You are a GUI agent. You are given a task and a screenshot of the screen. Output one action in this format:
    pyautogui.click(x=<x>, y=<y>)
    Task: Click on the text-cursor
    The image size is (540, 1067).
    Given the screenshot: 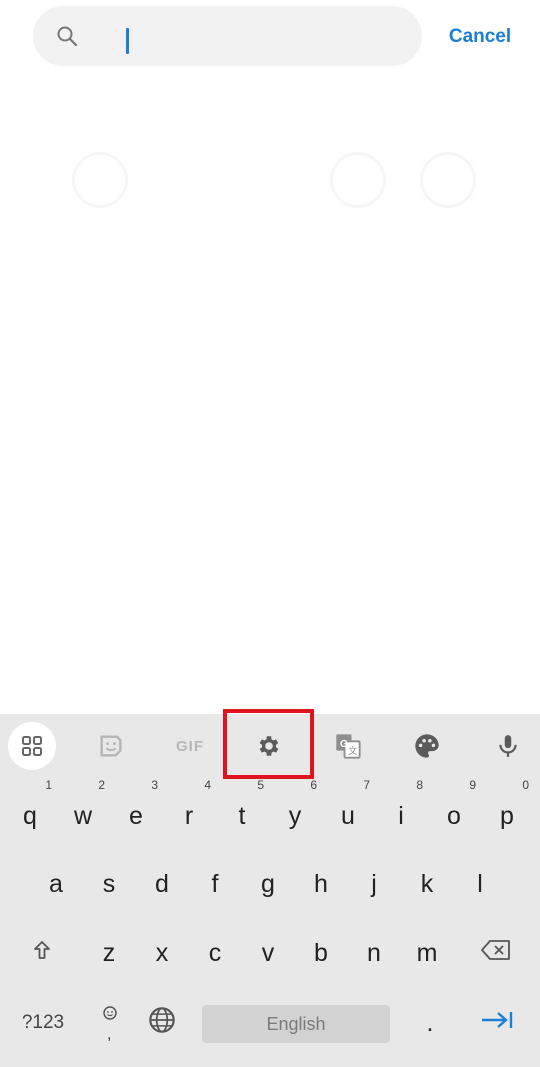 What is the action you would take?
    pyautogui.click(x=127, y=41)
    